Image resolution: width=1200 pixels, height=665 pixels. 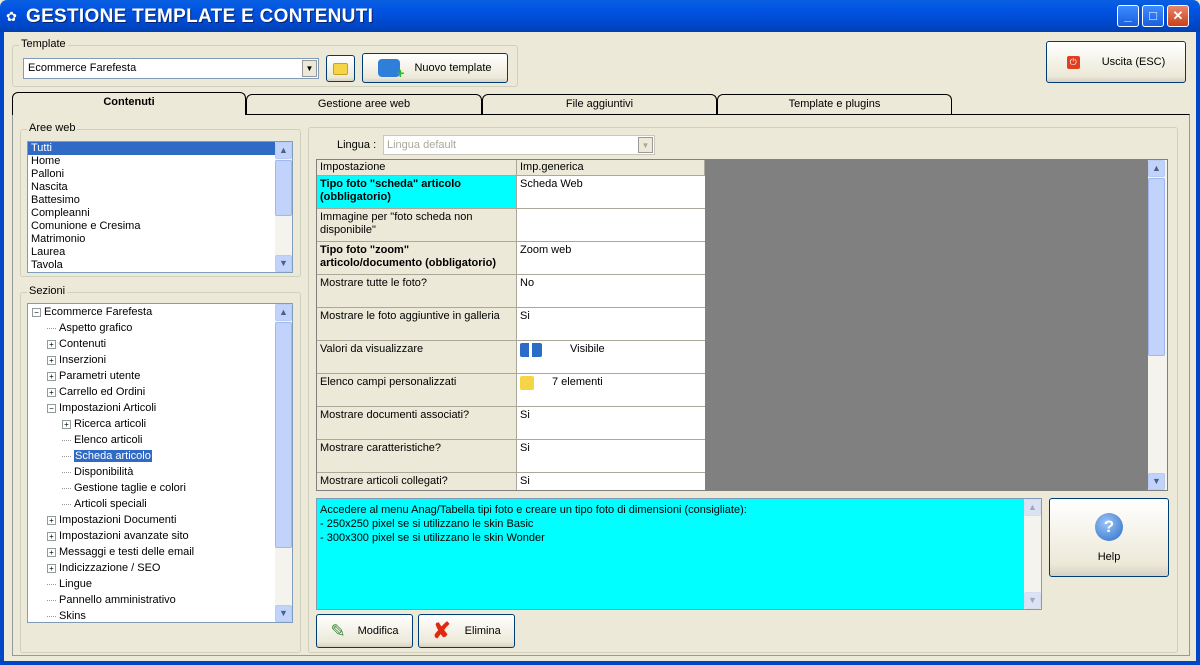 What do you see at coordinates (611, 357) in the screenshot?
I see `setting-value-cell: Visibile` at bounding box center [611, 357].